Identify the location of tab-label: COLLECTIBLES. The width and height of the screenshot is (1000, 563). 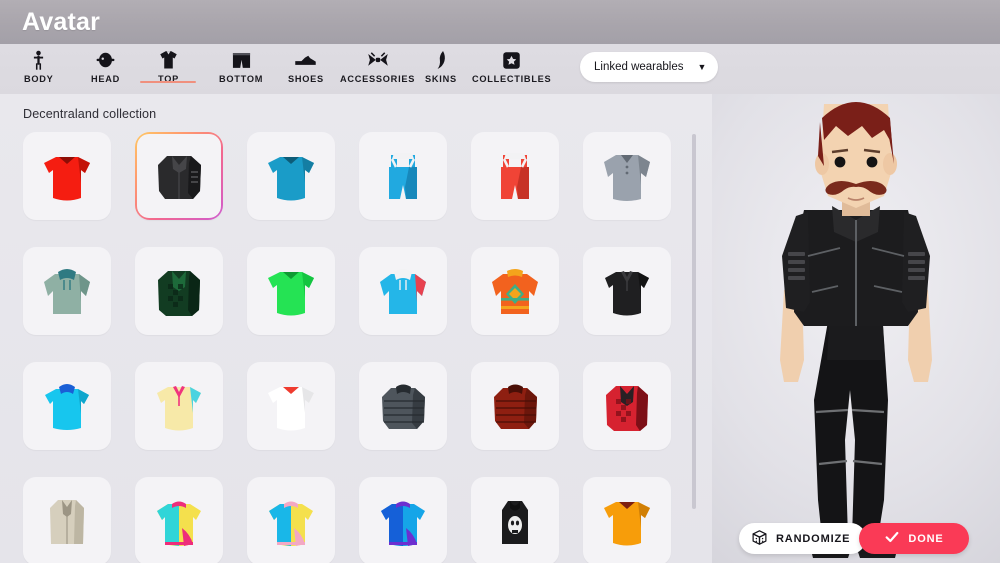
(512, 79).